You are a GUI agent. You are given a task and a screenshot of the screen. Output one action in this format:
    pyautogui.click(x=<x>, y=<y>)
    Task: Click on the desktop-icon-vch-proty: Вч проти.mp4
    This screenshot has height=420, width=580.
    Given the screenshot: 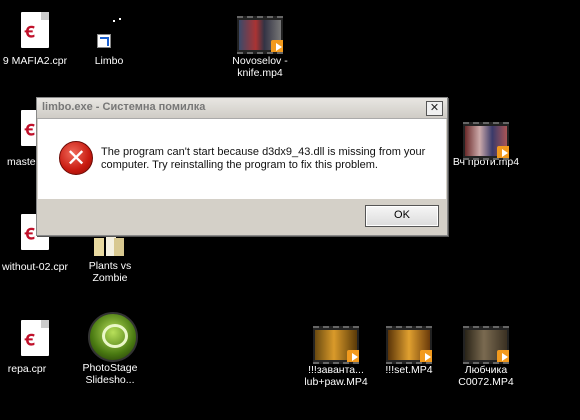 What is the action you would take?
    pyautogui.click(x=486, y=145)
    